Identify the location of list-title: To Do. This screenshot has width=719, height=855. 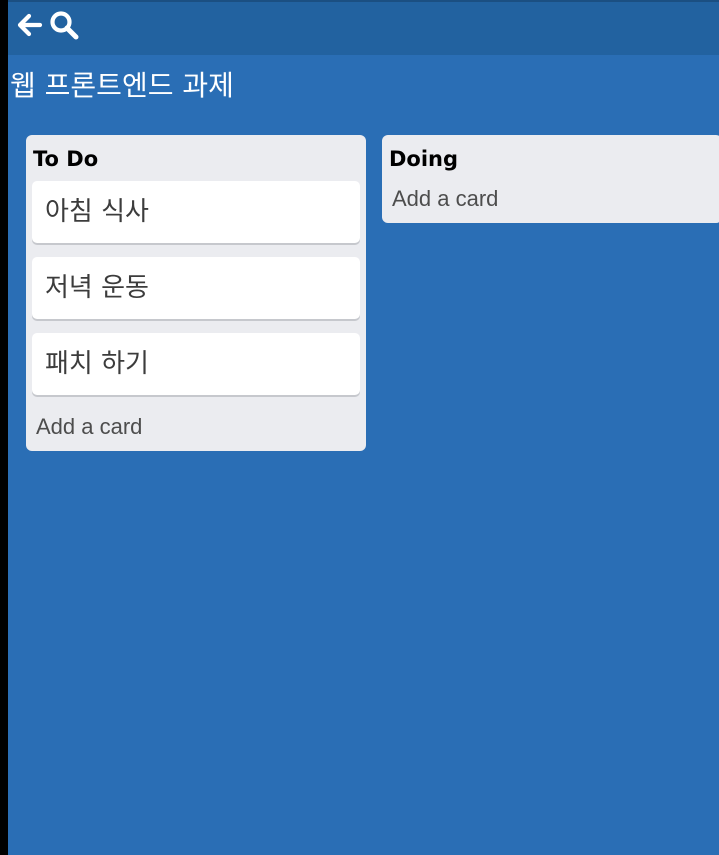
(65, 159).